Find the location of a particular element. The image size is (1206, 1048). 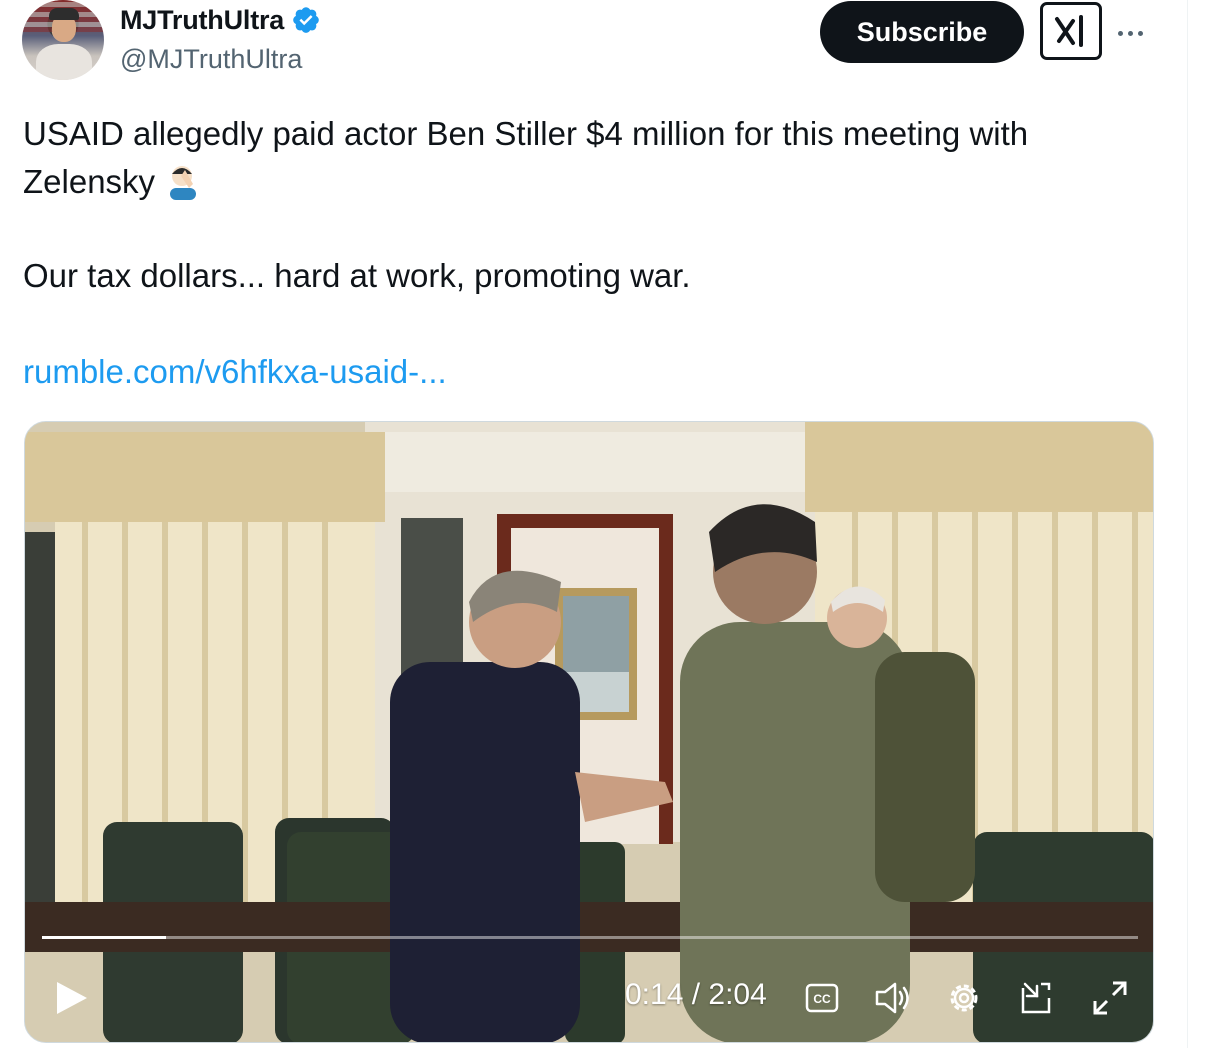

facepalm-emoji-icon is located at coordinates (183, 183).